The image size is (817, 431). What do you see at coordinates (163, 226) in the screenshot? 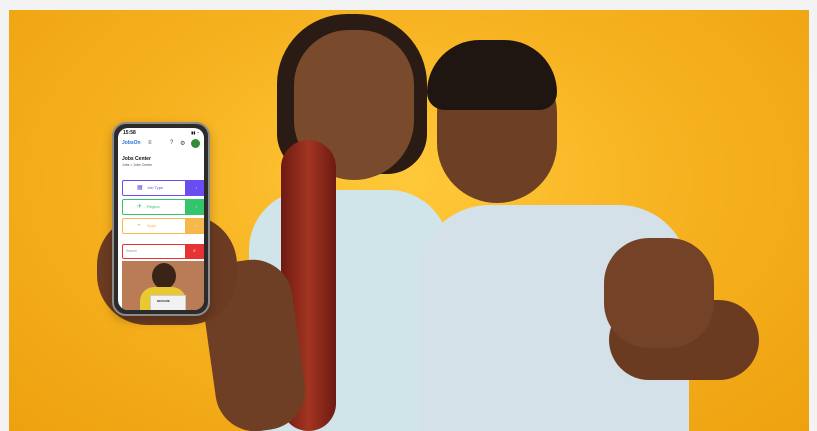
I see `menu-item-apps: ◒ Apps ›` at bounding box center [163, 226].